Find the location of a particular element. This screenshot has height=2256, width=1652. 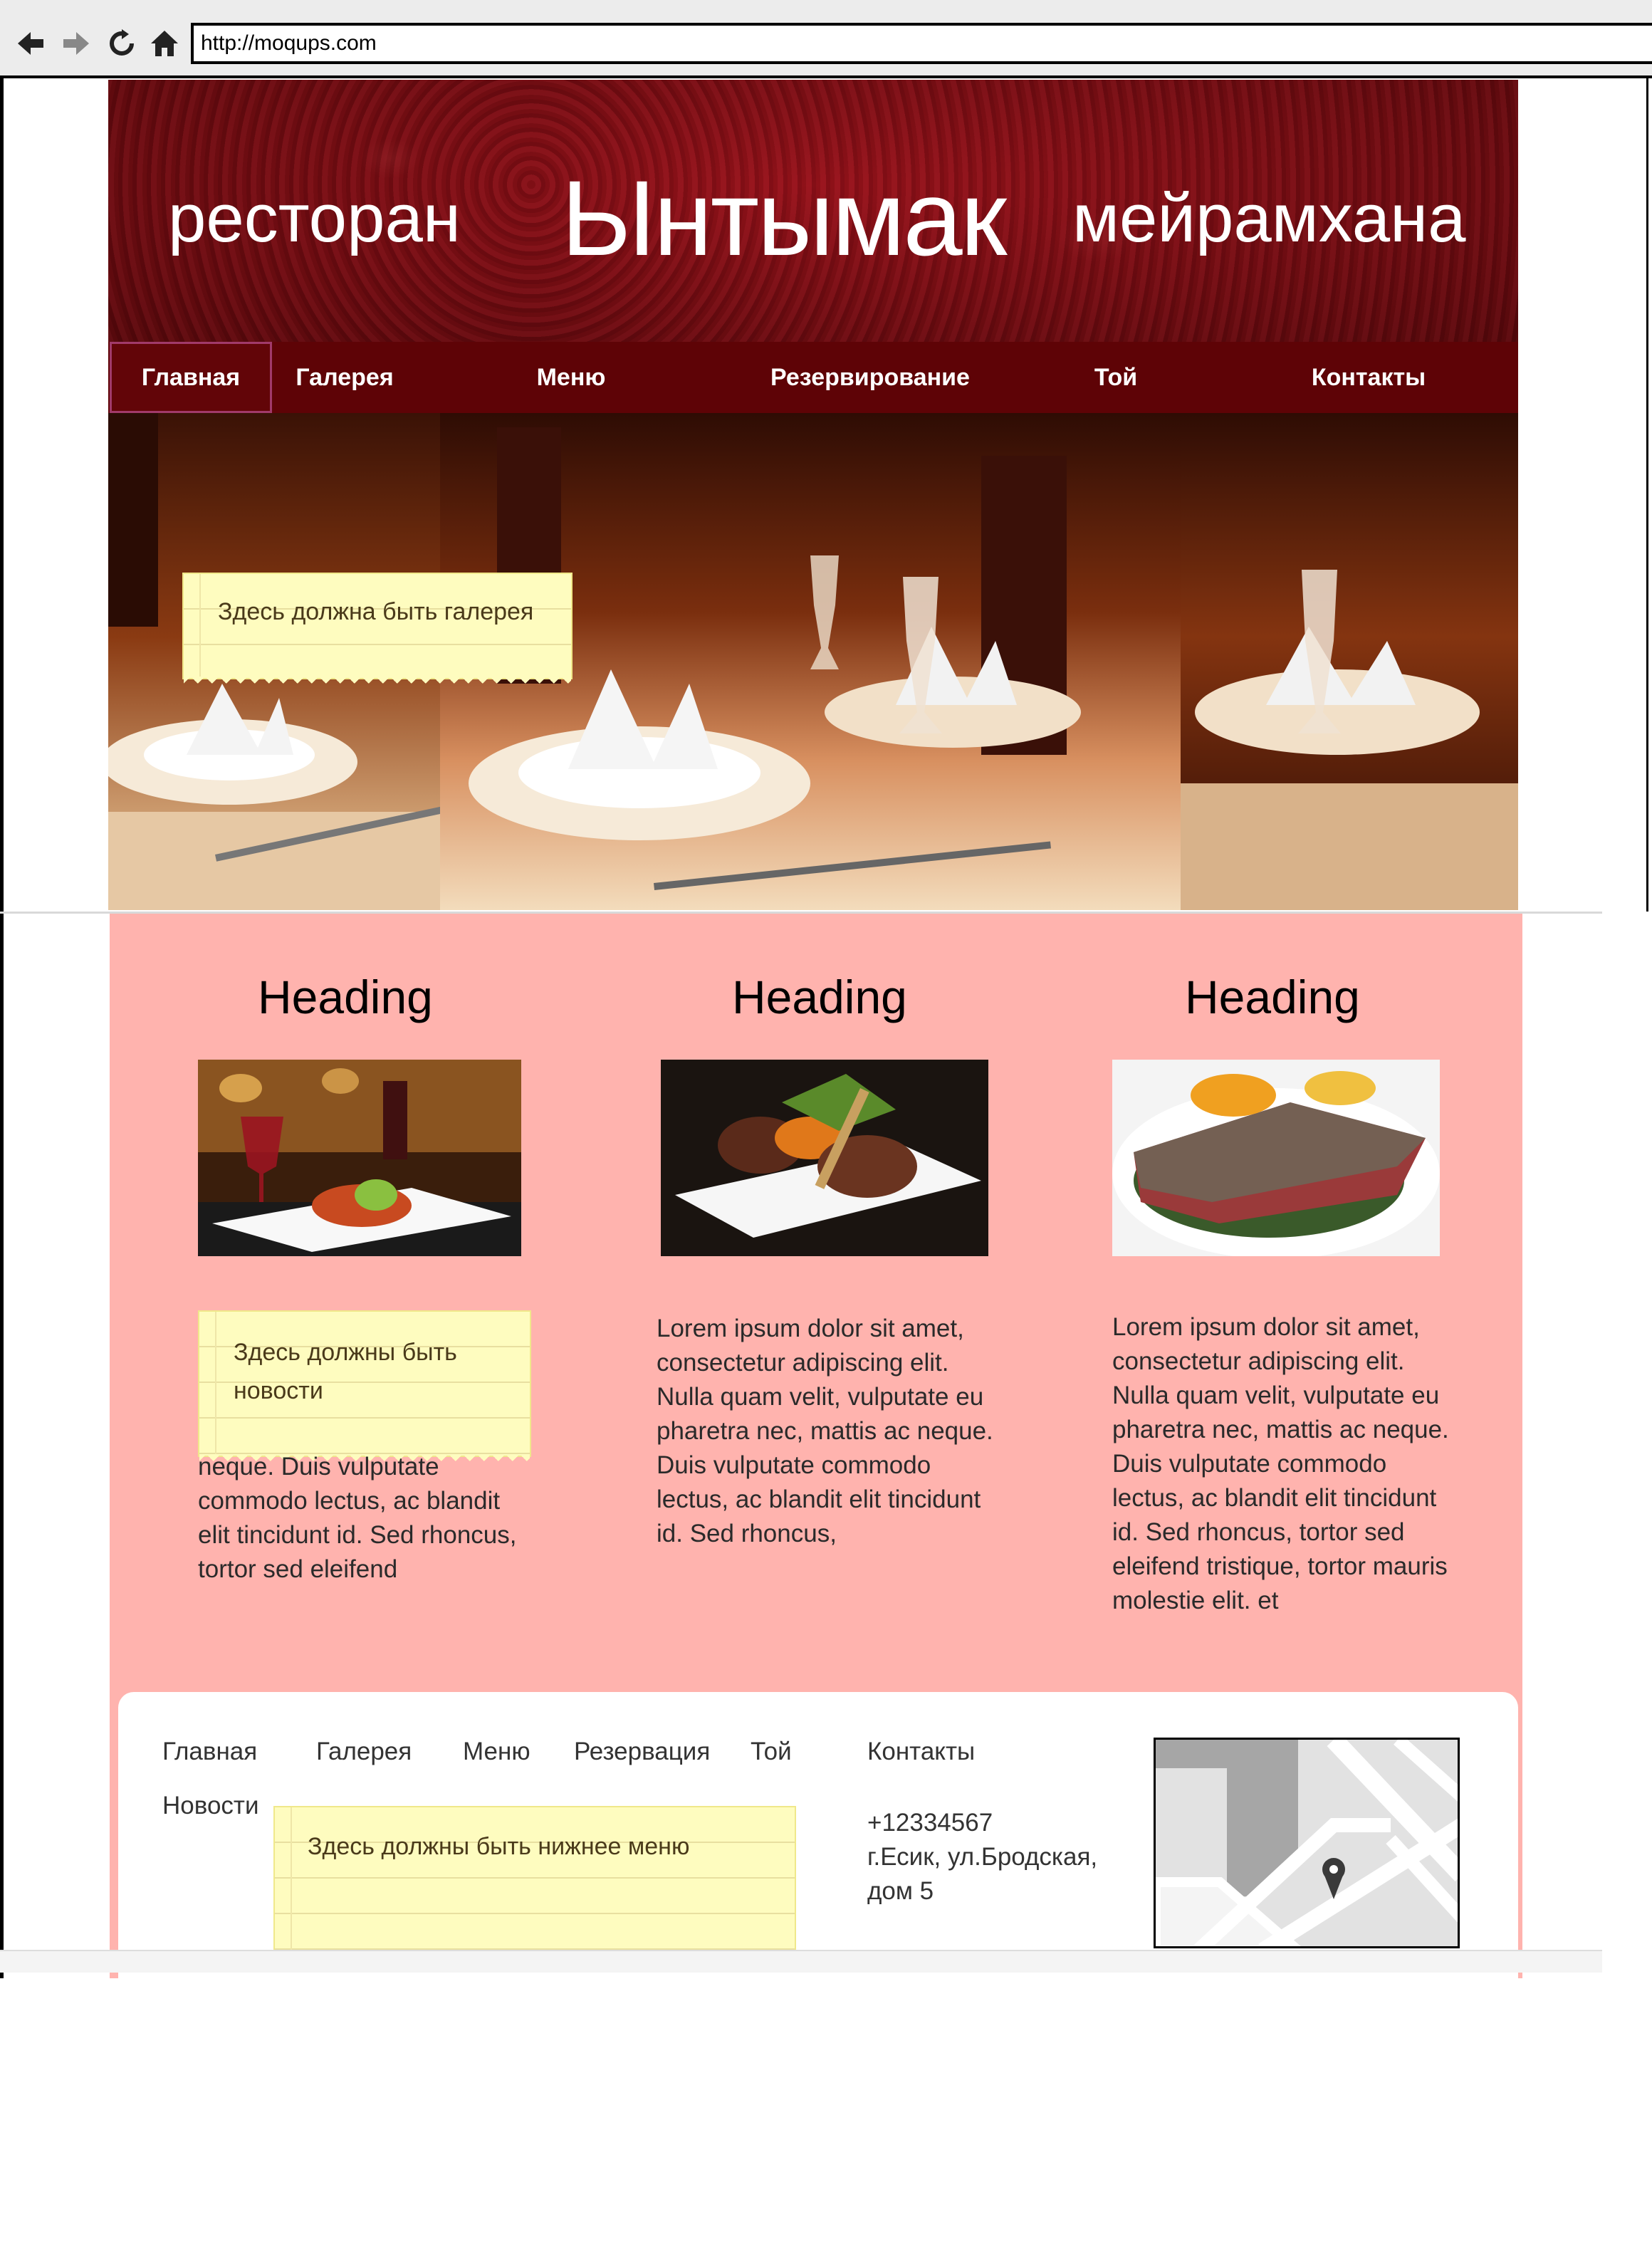

site-title: Ынтымак is located at coordinates (784, 218).